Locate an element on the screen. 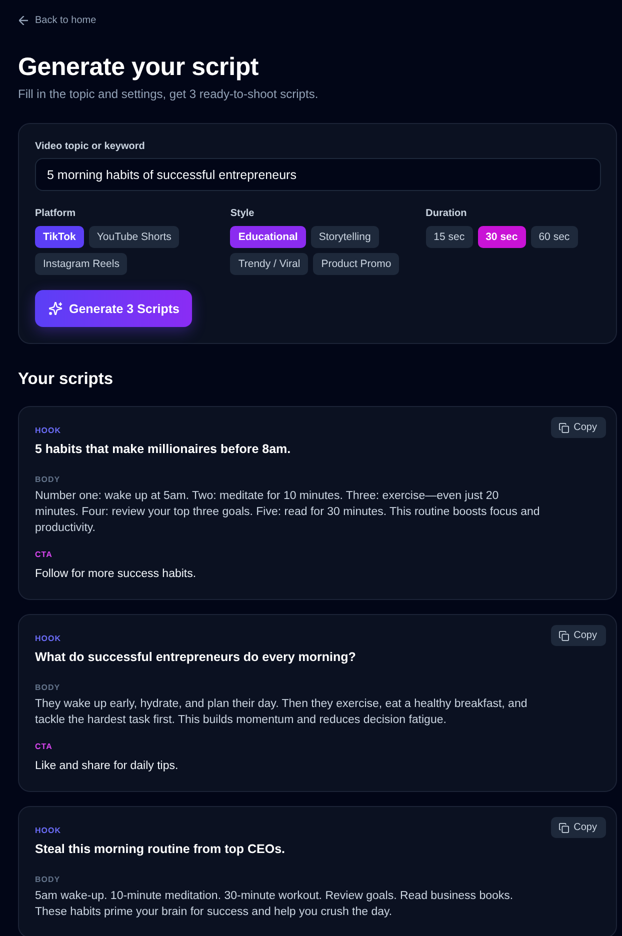  group-label: Platform is located at coordinates (56, 213).